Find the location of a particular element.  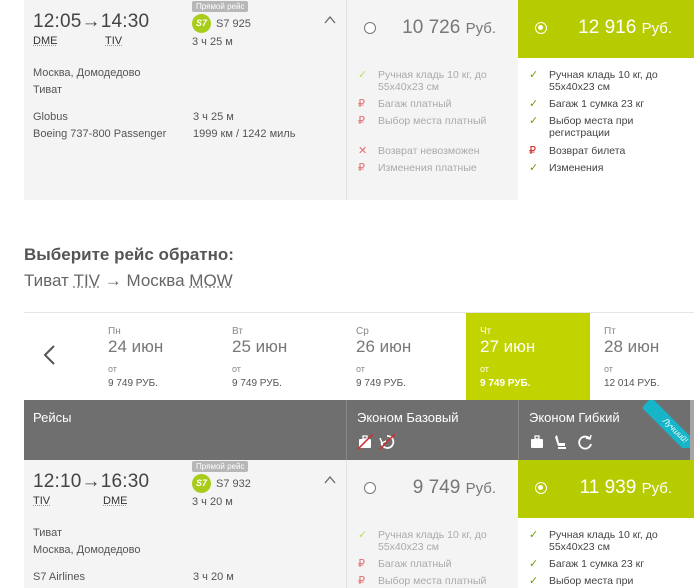

route-from-code: TIV is located at coordinates (87, 280).